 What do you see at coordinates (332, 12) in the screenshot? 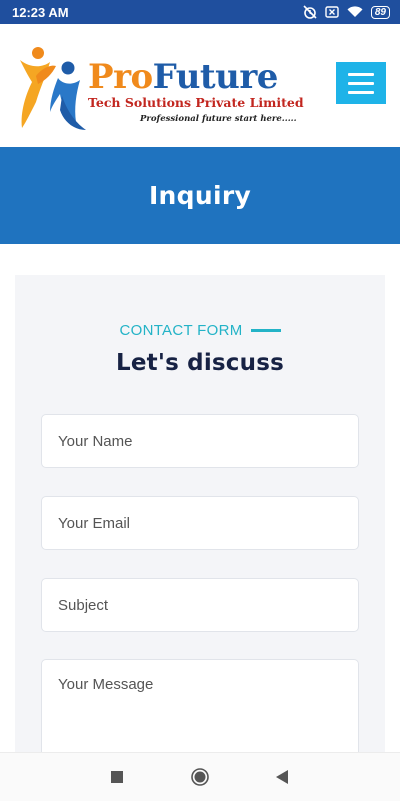
I see `close-box-icon` at bounding box center [332, 12].